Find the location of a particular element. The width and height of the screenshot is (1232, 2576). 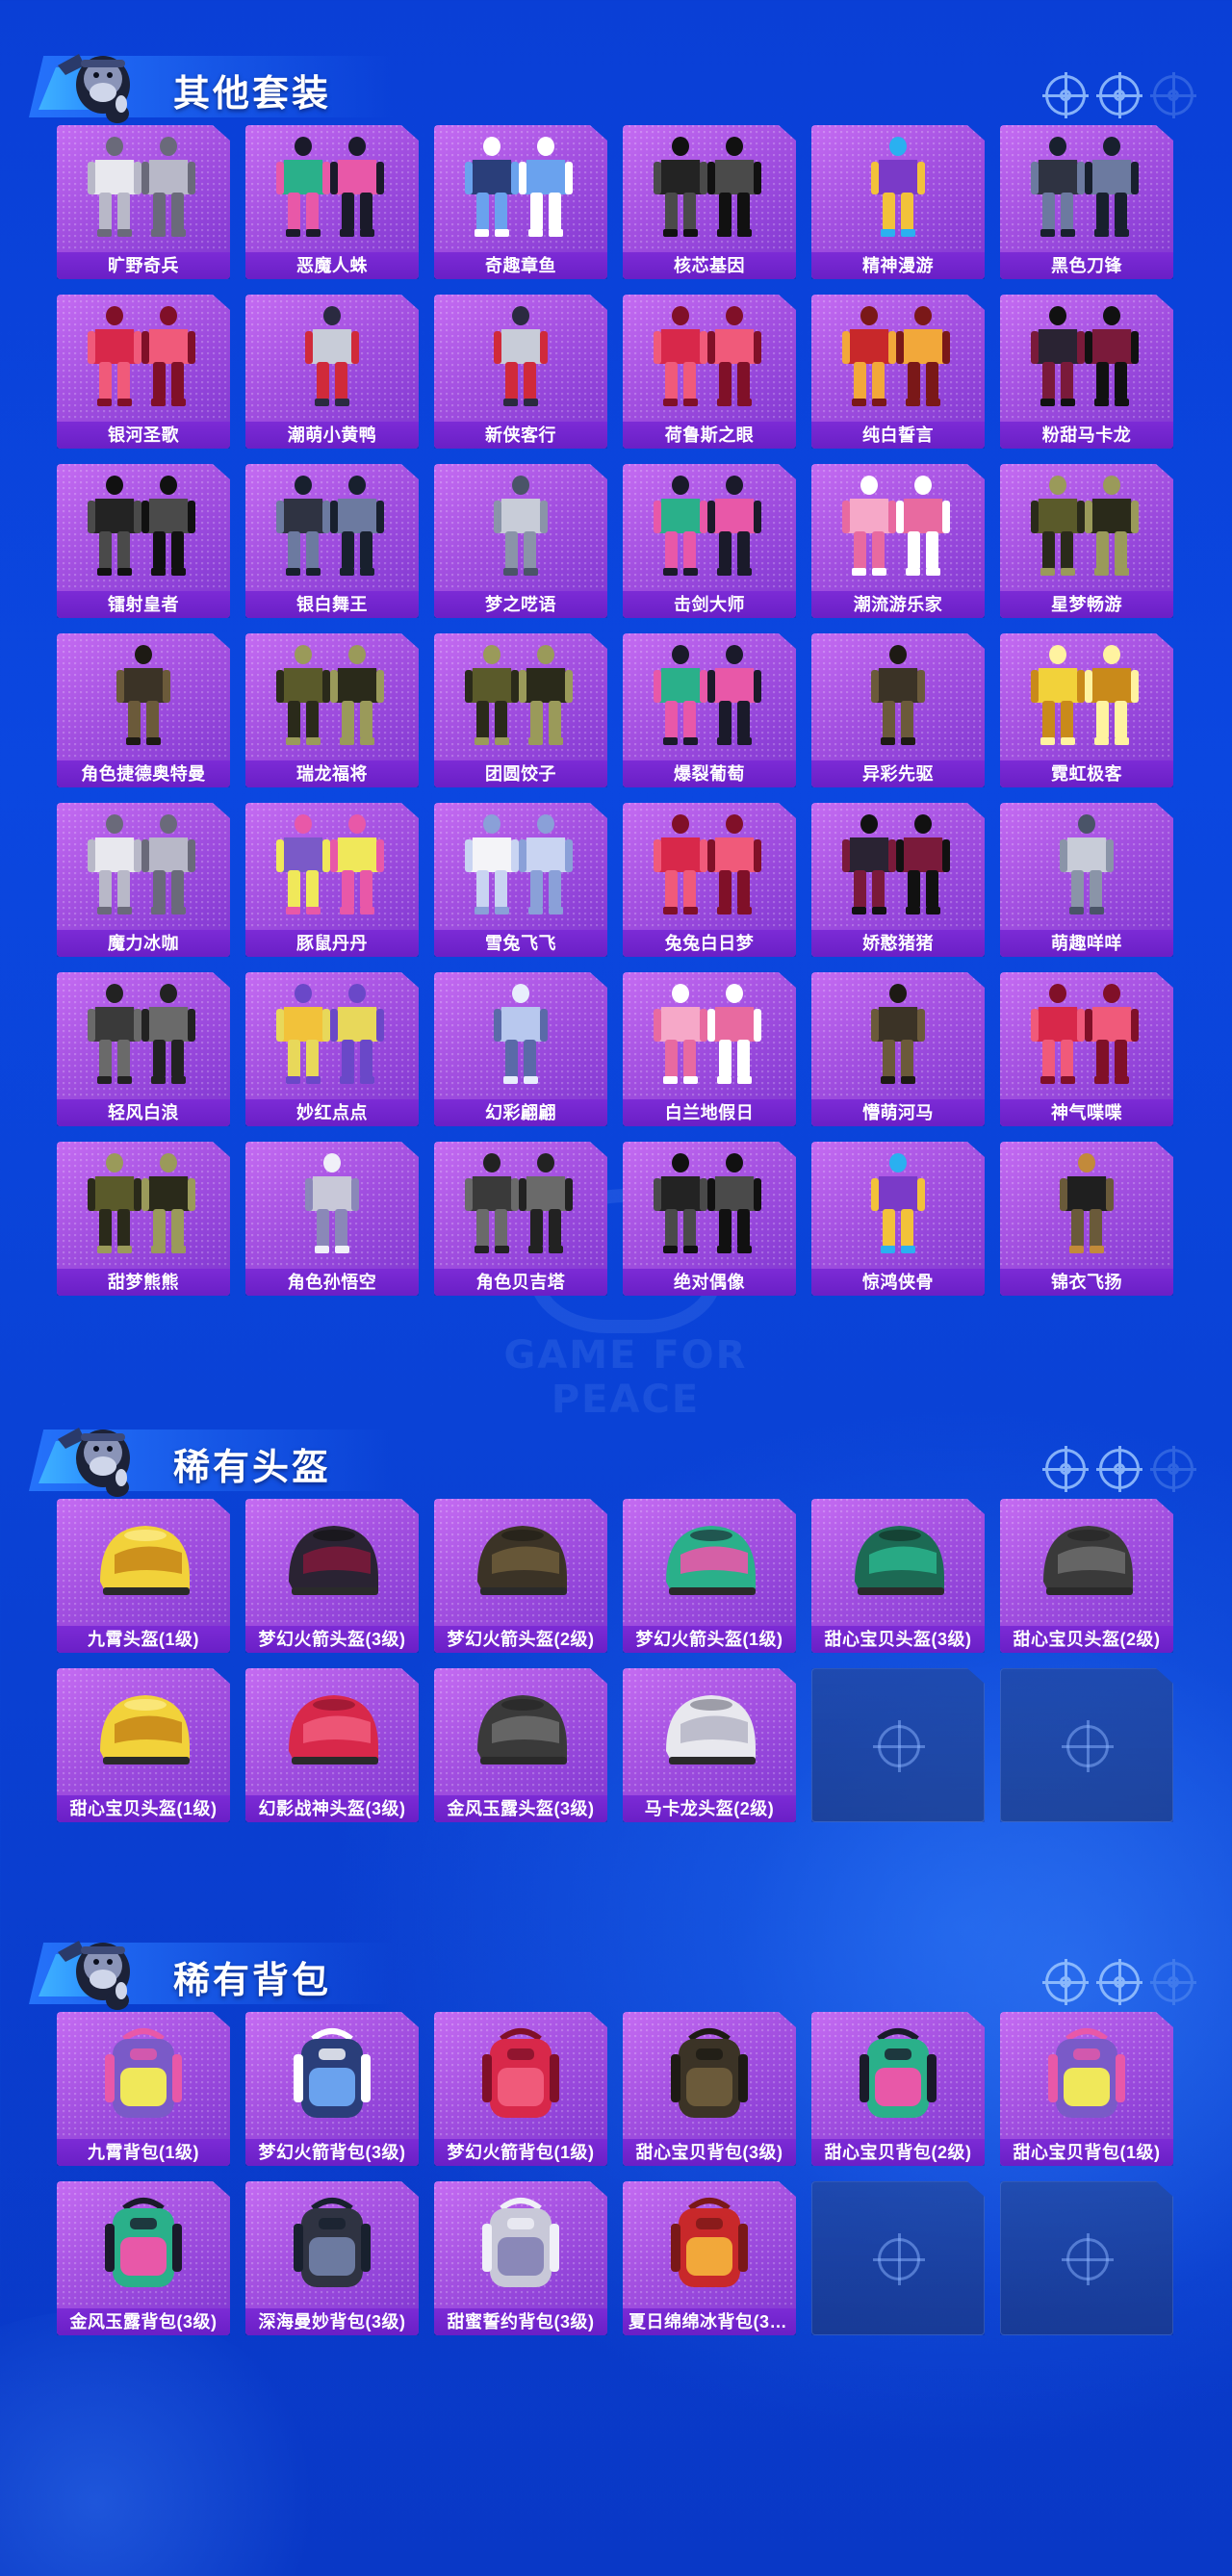

item-card: 旷野奇兵 is located at coordinates (143, 202).